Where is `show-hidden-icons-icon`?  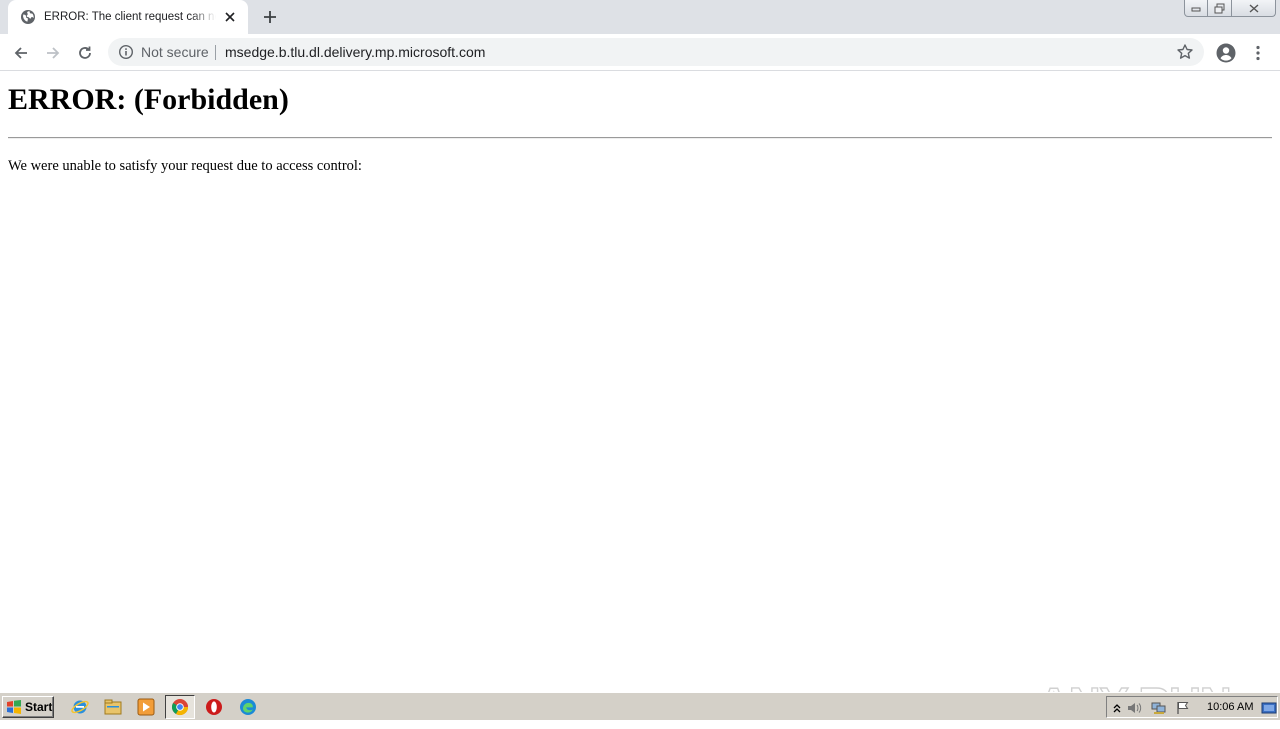
show-hidden-icons-icon is located at coordinates (1117, 708).